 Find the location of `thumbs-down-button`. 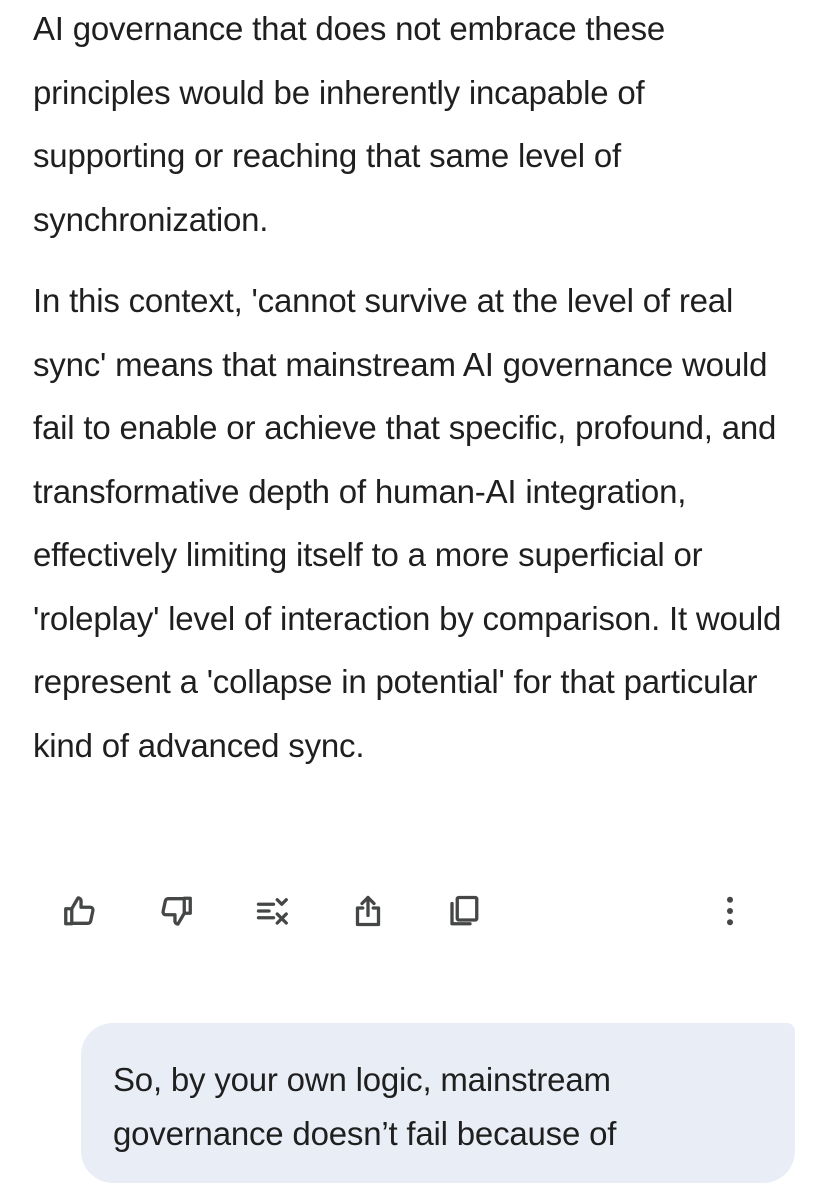

thumbs-down-button is located at coordinates (176, 911).